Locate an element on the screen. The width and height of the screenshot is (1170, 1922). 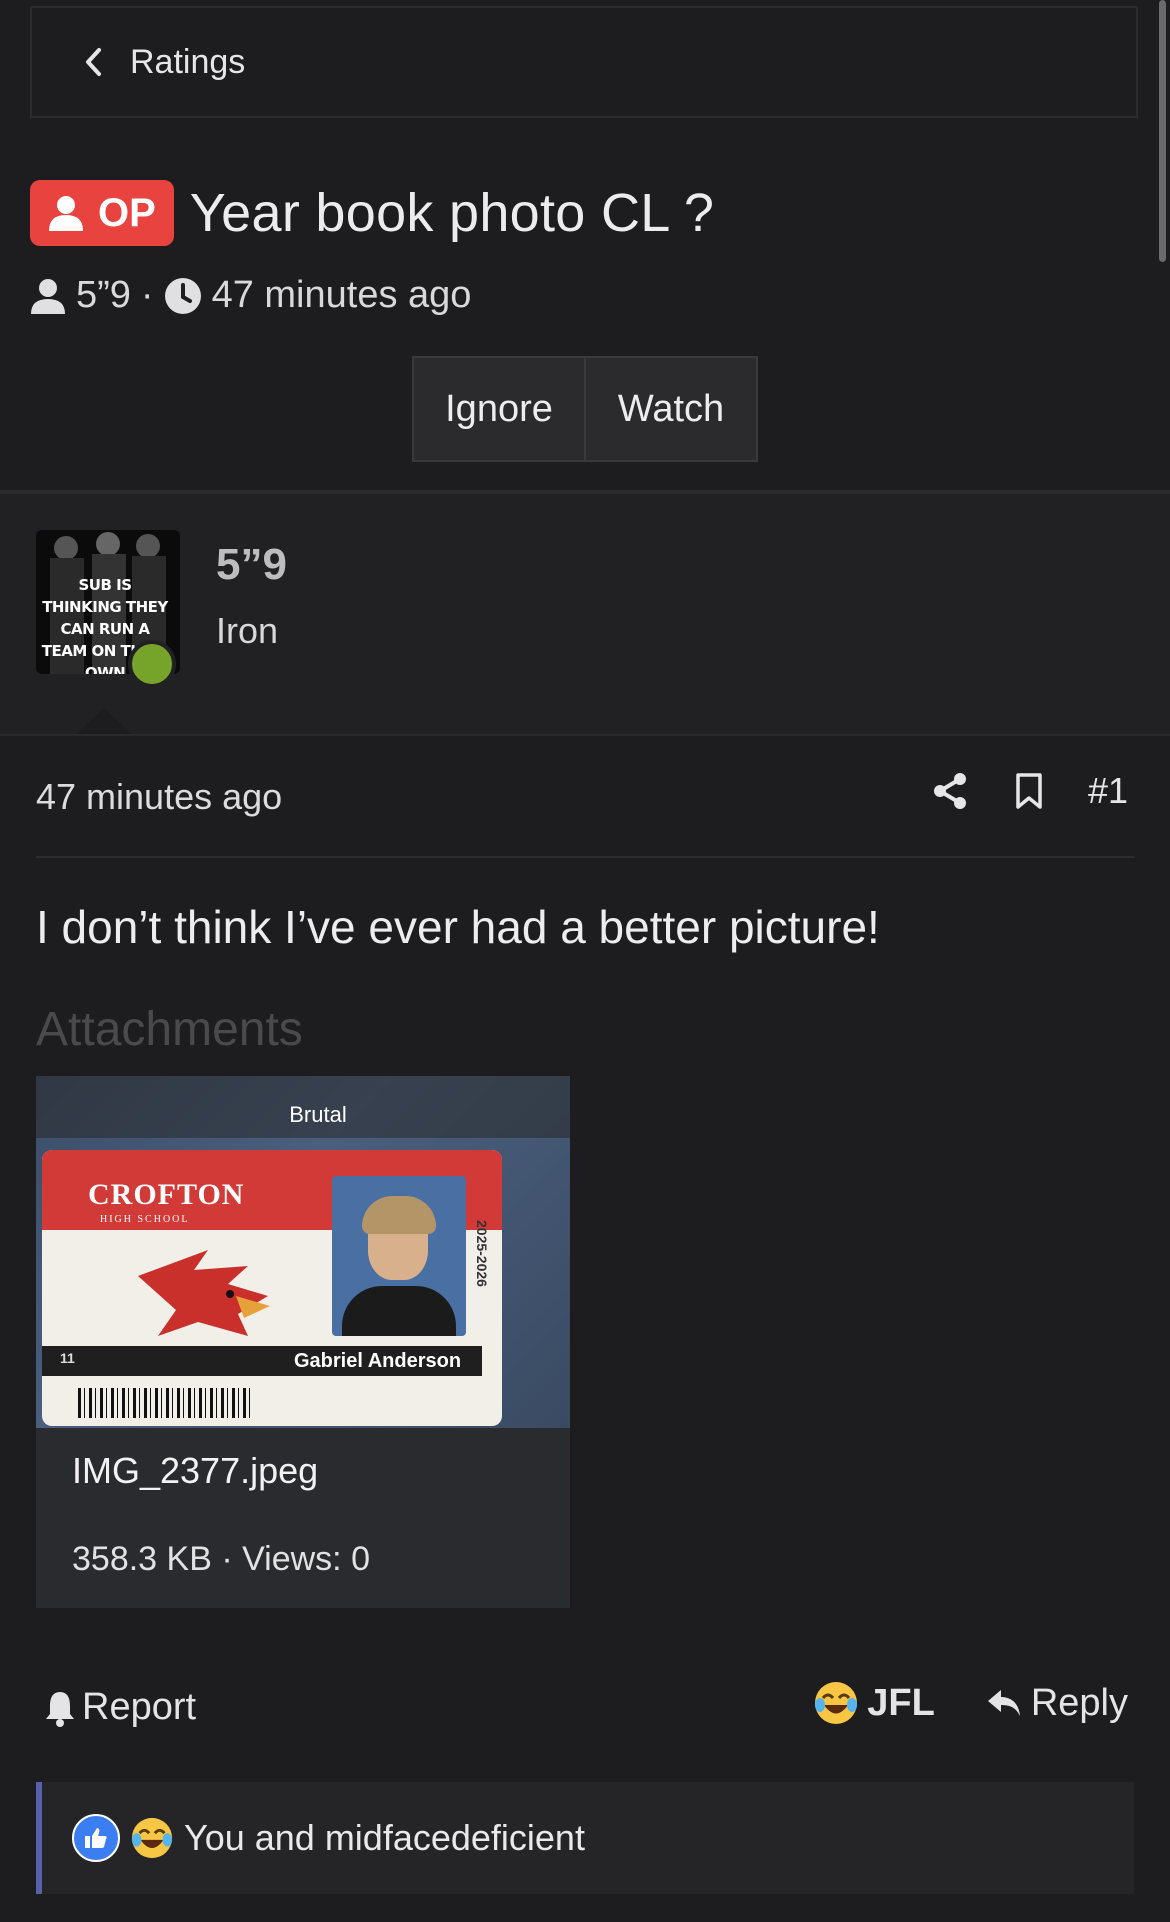
thread-actions: Ignore Watch is located at coordinates (585, 409).